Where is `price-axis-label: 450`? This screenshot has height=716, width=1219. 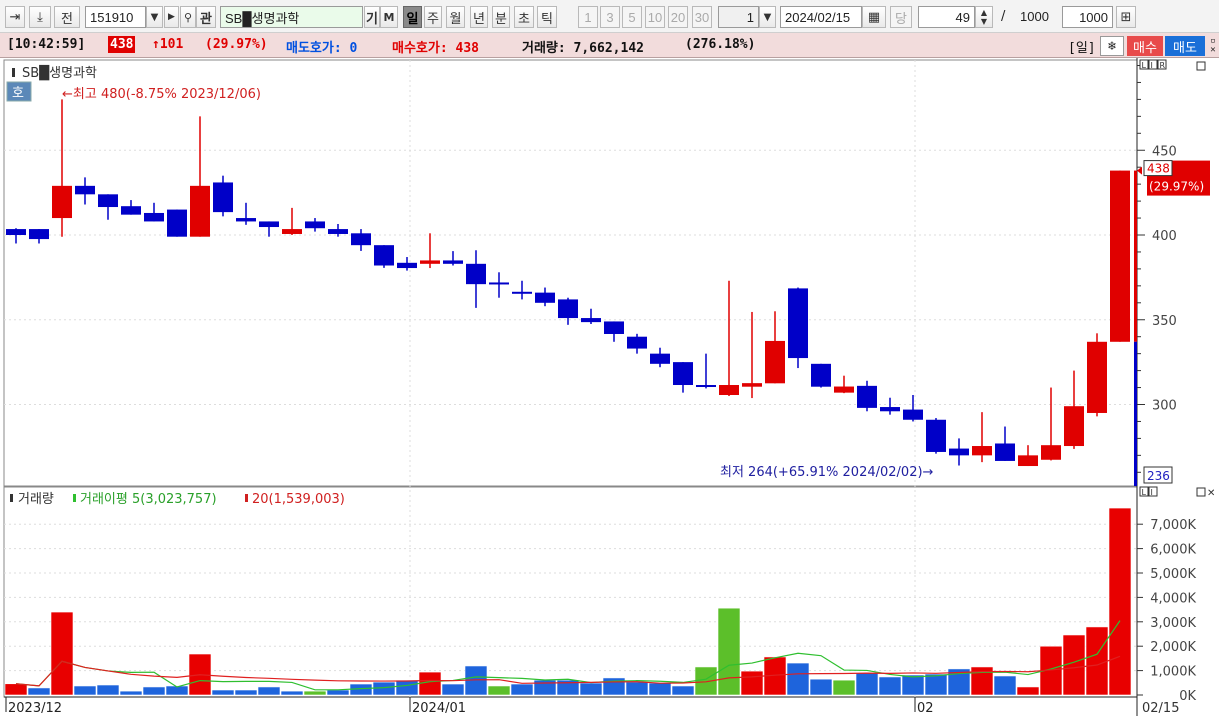
price-axis-label: 450 is located at coordinates (1164, 151).